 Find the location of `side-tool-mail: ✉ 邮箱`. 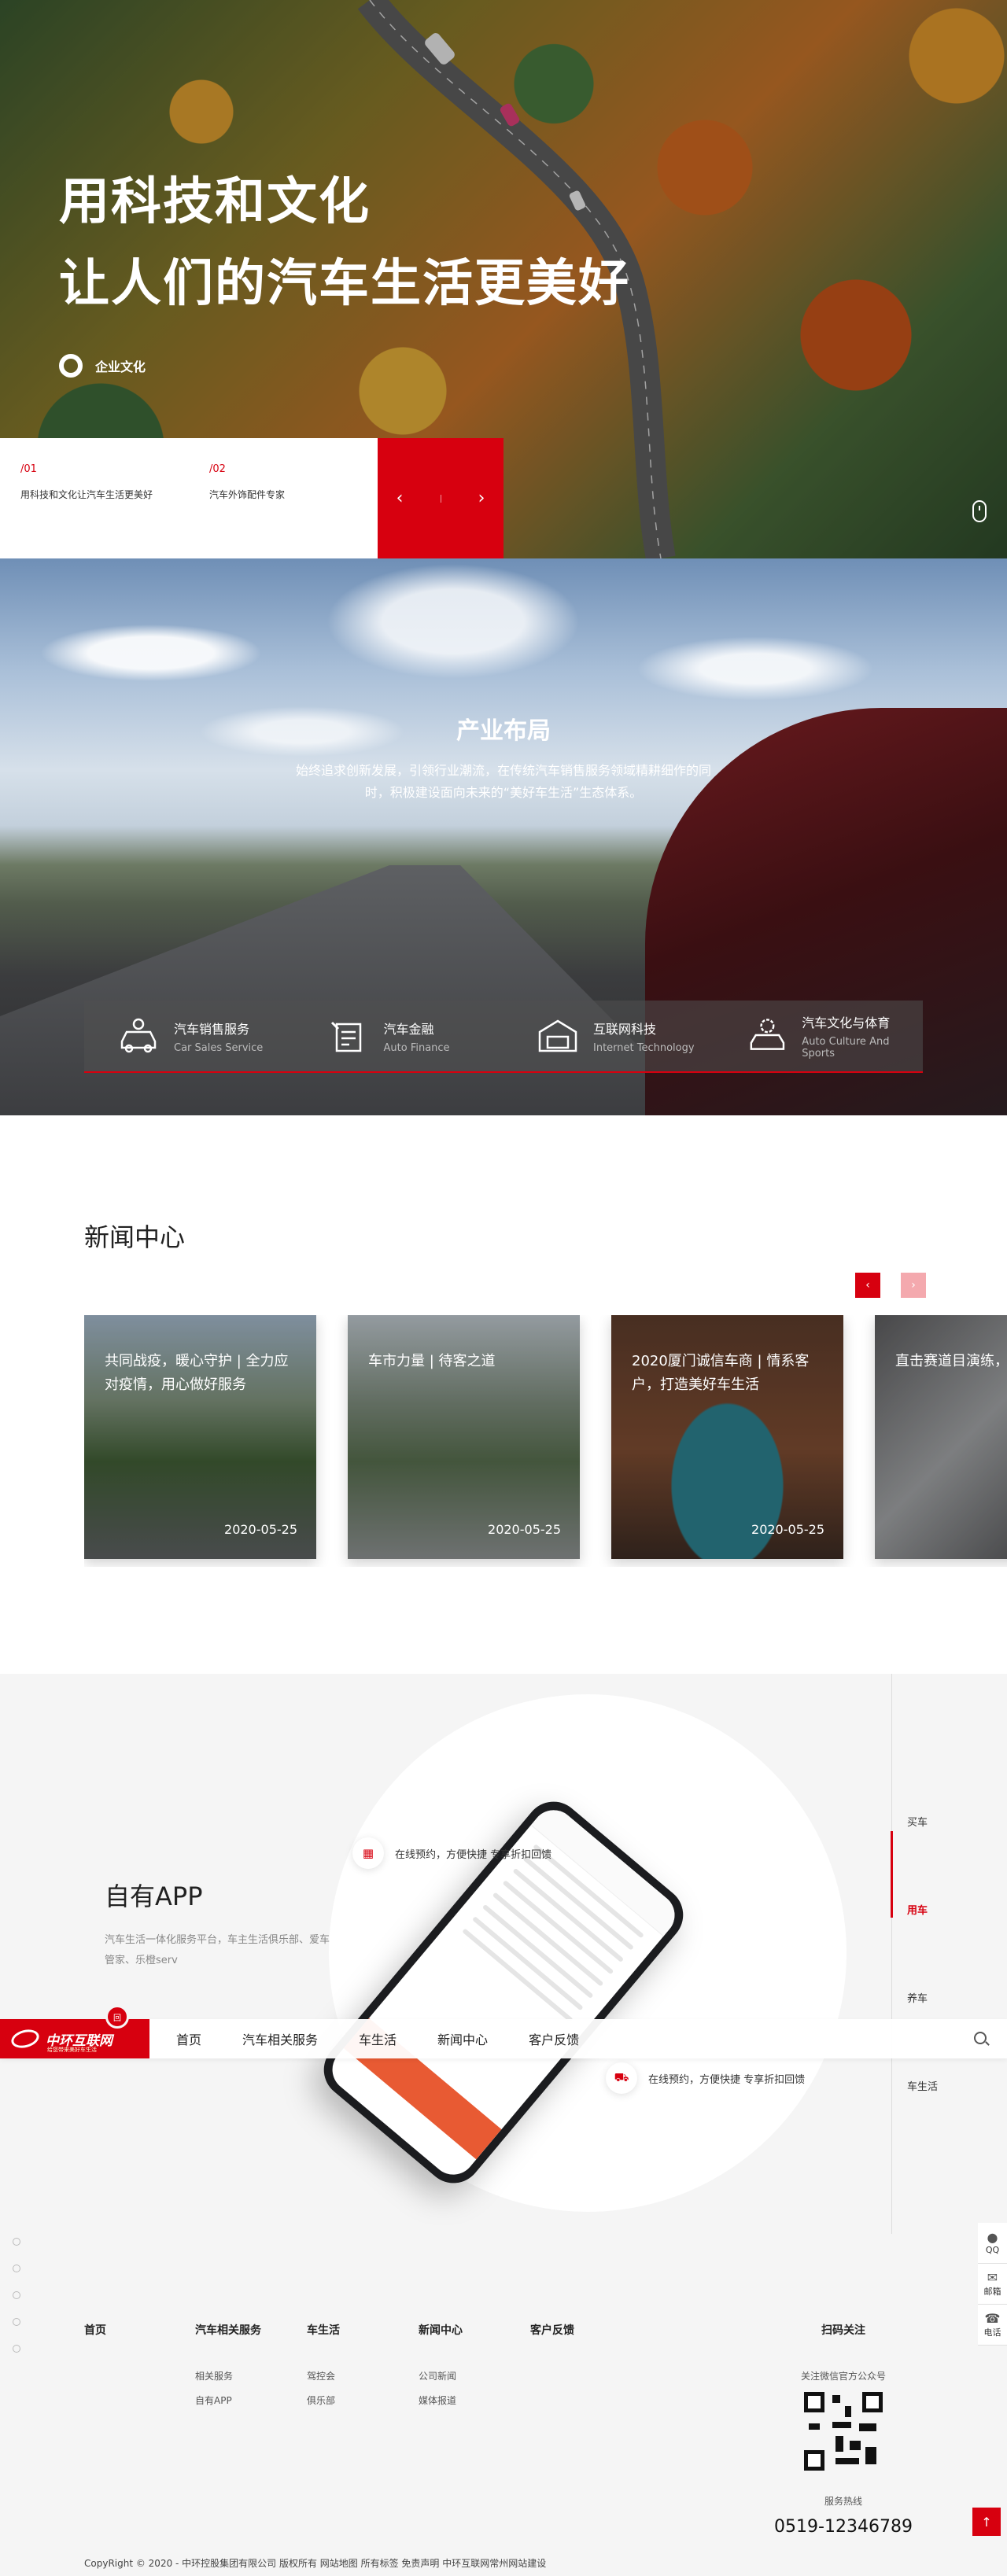

side-tool-mail: ✉ 邮箱 is located at coordinates (993, 2284).